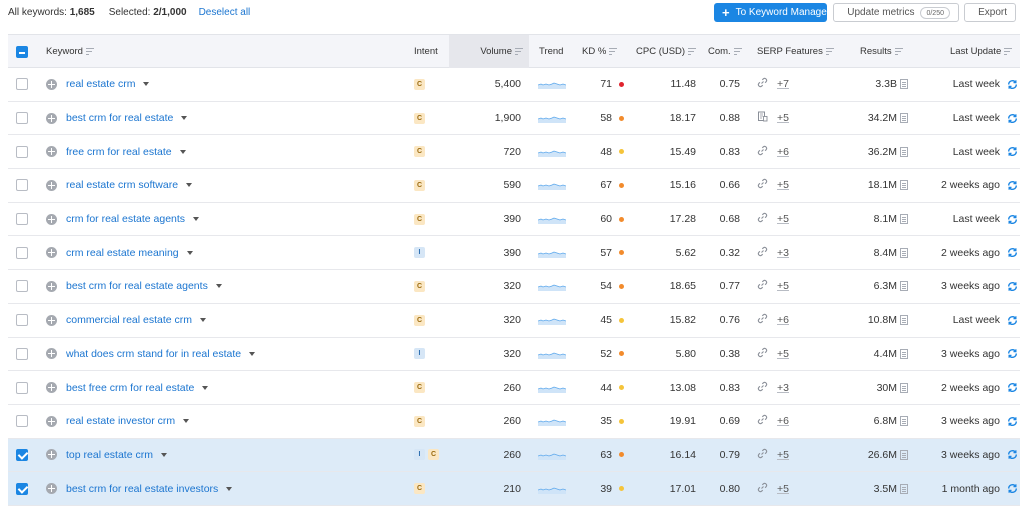 The width and height of the screenshot is (1024, 513). I want to click on export-button: Export, so click(990, 12).